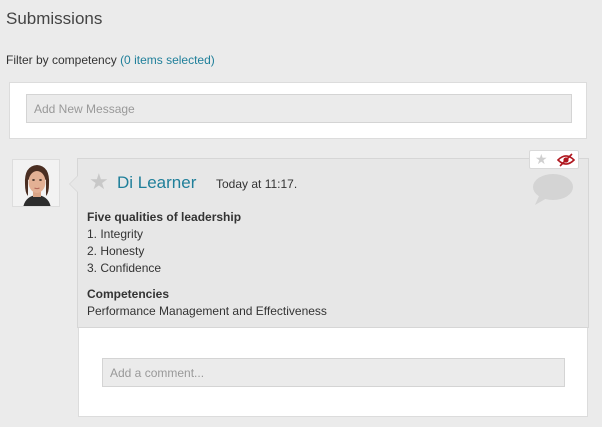 The height and width of the screenshot is (427, 602). What do you see at coordinates (99, 182) in the screenshot?
I see `favorite-star-icon: ★` at bounding box center [99, 182].